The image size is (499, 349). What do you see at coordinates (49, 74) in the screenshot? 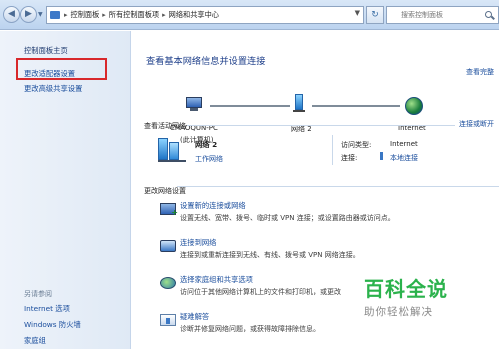
I see `sidebar-item-change-adapter: 更改适配器设置` at bounding box center [49, 74].